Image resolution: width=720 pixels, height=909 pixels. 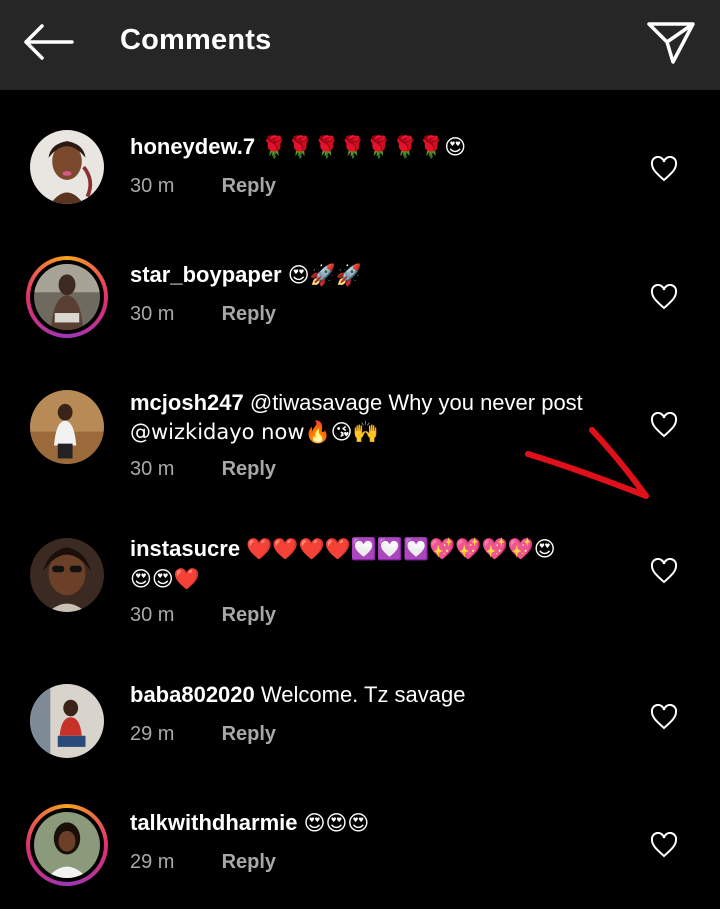 I want to click on page-title: Comments, so click(x=196, y=40).